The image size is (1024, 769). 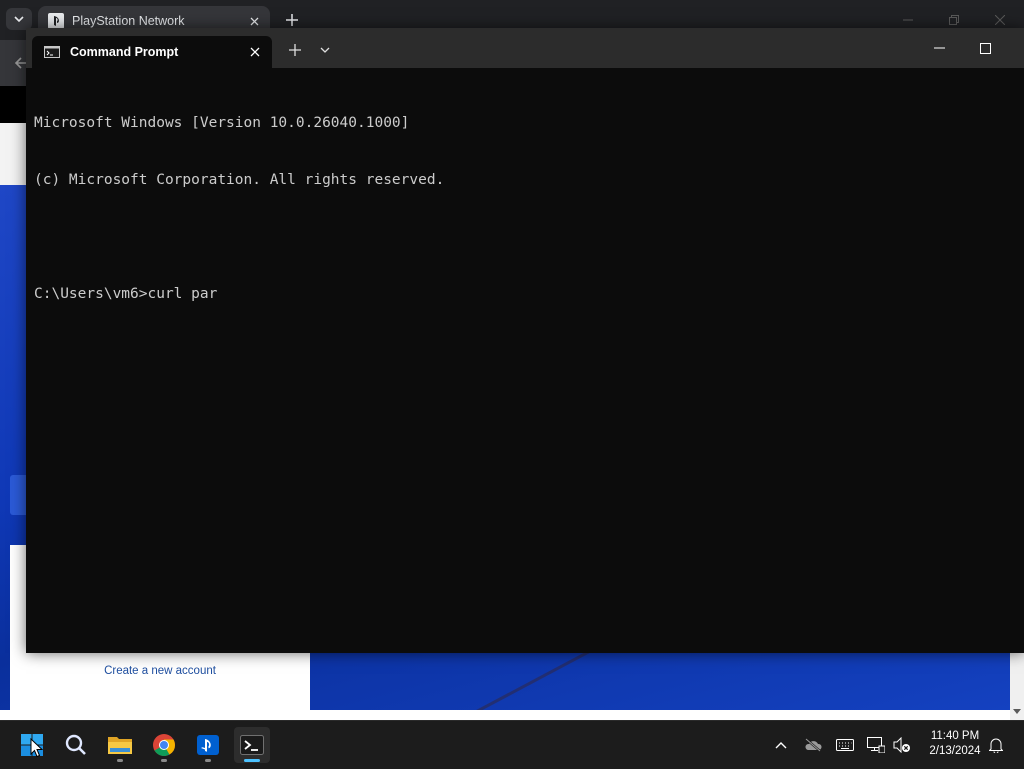 I want to click on terminal-icon, so click(x=252, y=745).